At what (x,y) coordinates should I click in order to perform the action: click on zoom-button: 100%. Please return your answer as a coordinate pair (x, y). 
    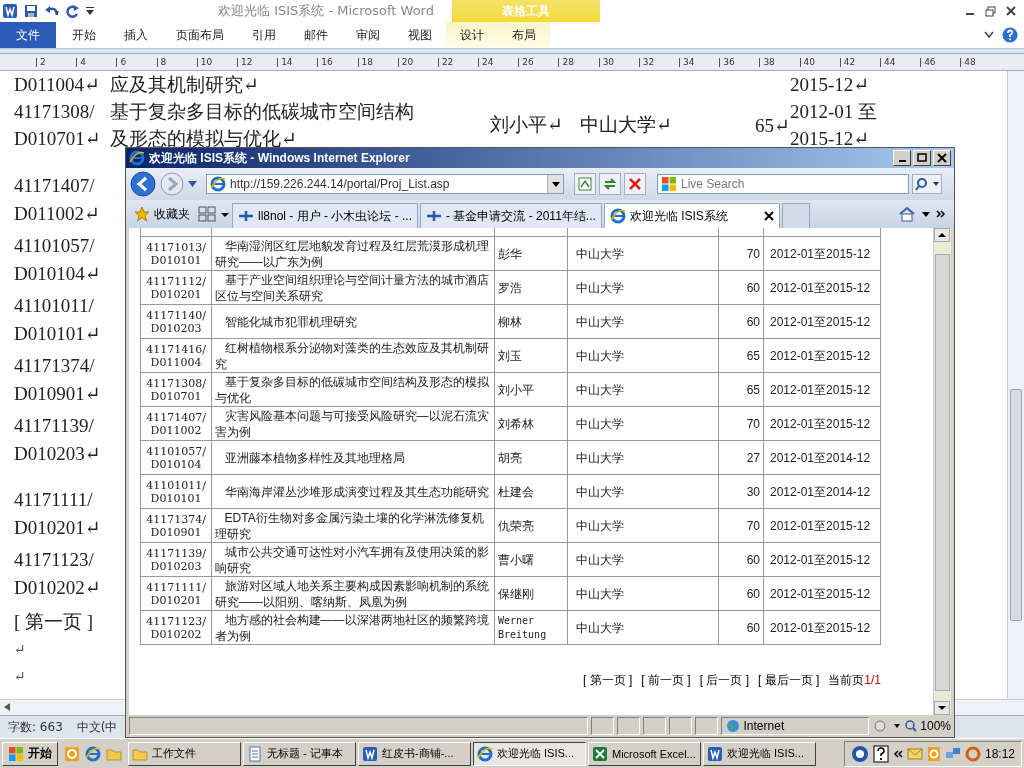
    Looking at the image, I should click on (928, 726).